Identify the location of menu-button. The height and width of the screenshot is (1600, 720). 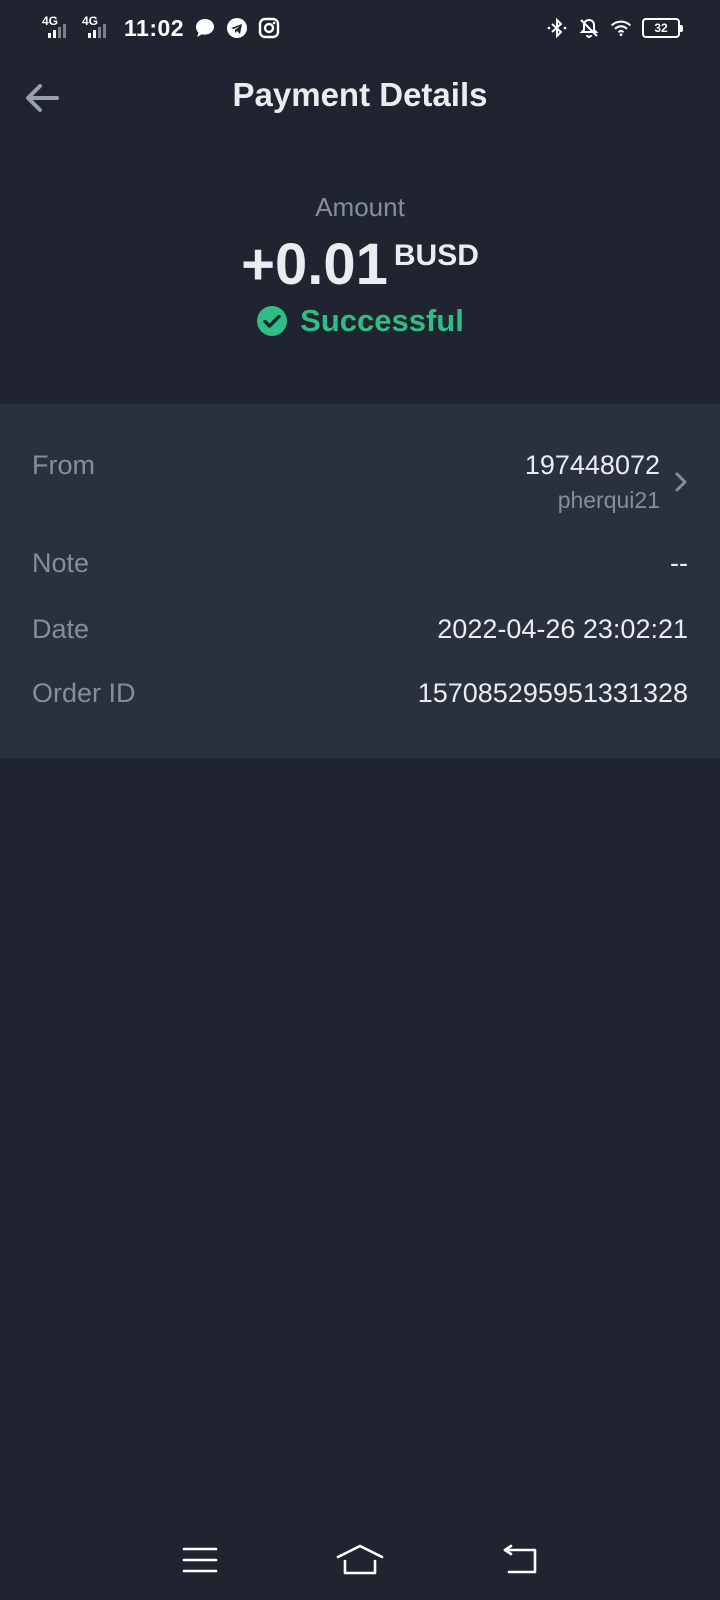
(200, 1560).